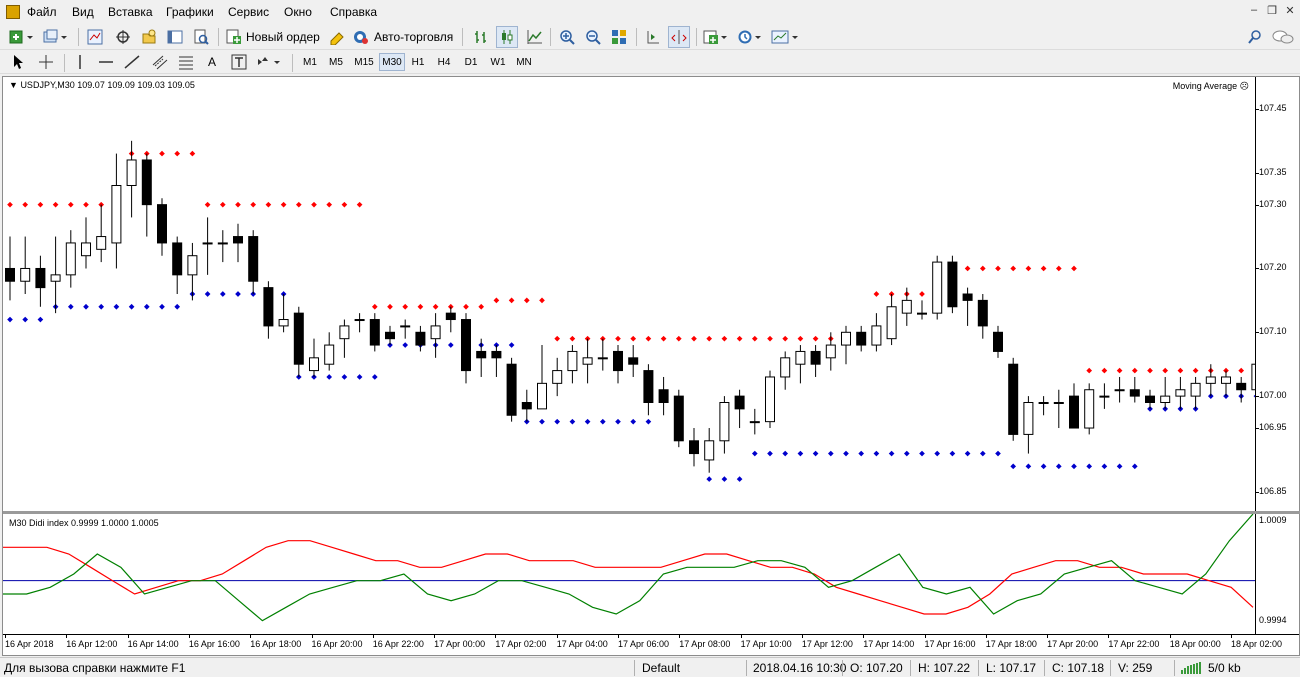 The height and width of the screenshot is (677, 1300). I want to click on bar-chart-icon, so click(481, 37).